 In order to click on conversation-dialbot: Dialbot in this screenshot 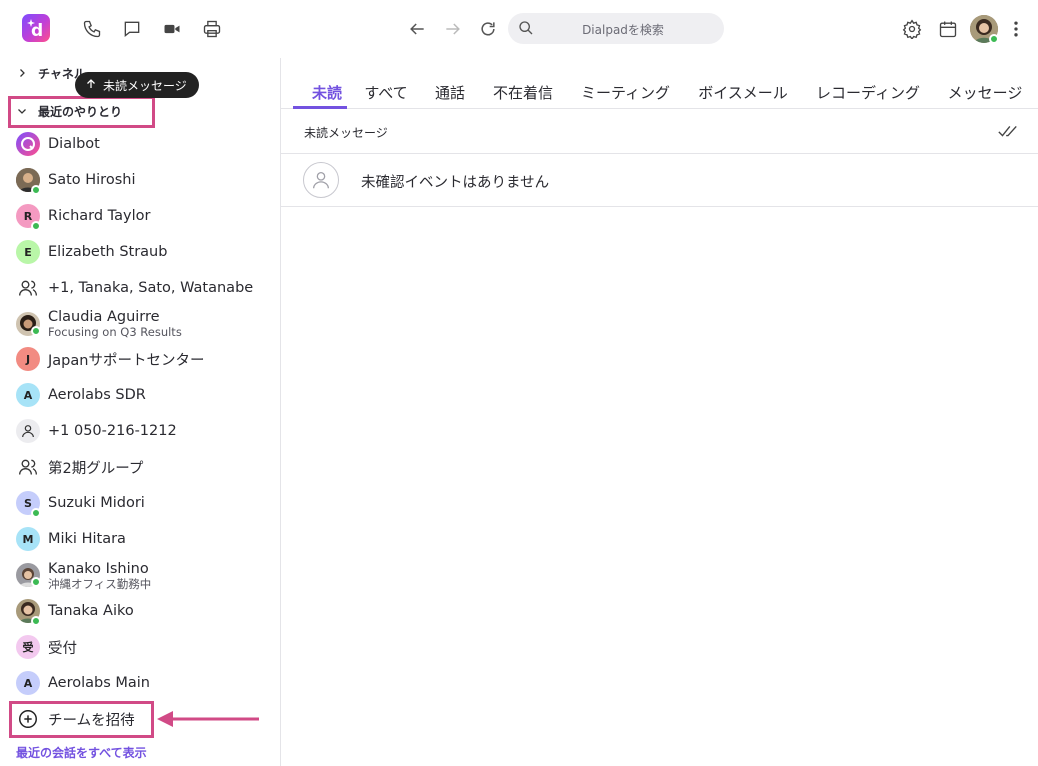, I will do `click(140, 144)`.